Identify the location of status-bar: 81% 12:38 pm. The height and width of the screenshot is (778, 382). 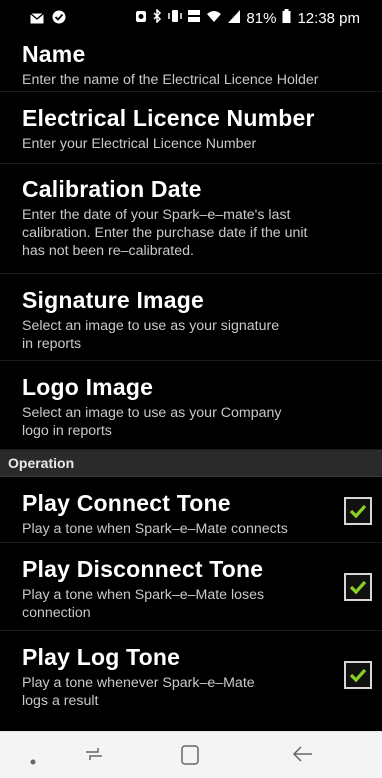
(191, 18).